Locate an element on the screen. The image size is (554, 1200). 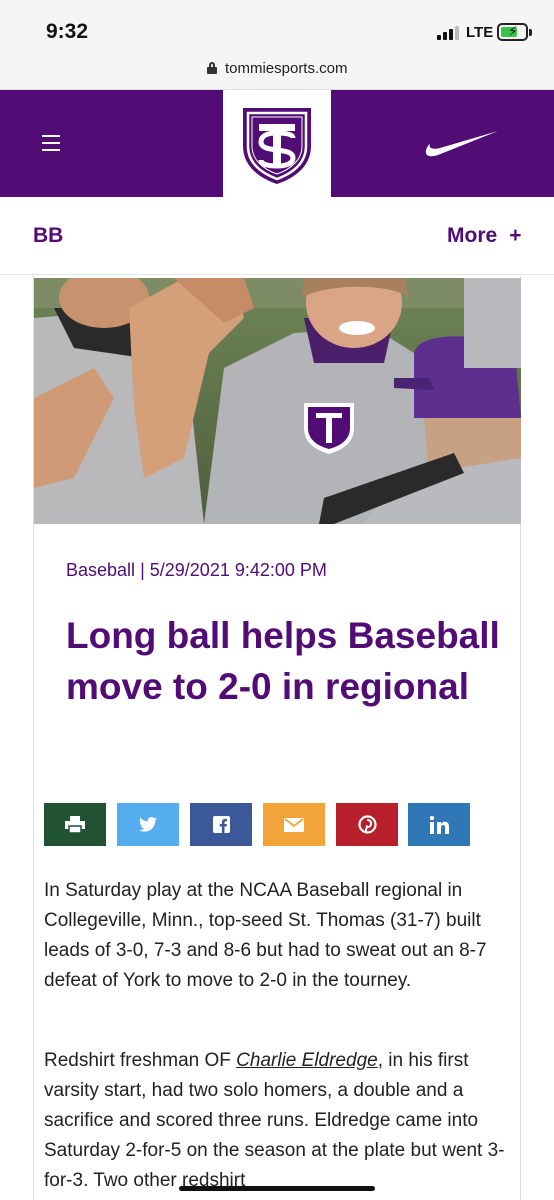
address-bar: tommiesports.com is located at coordinates (277, 71).